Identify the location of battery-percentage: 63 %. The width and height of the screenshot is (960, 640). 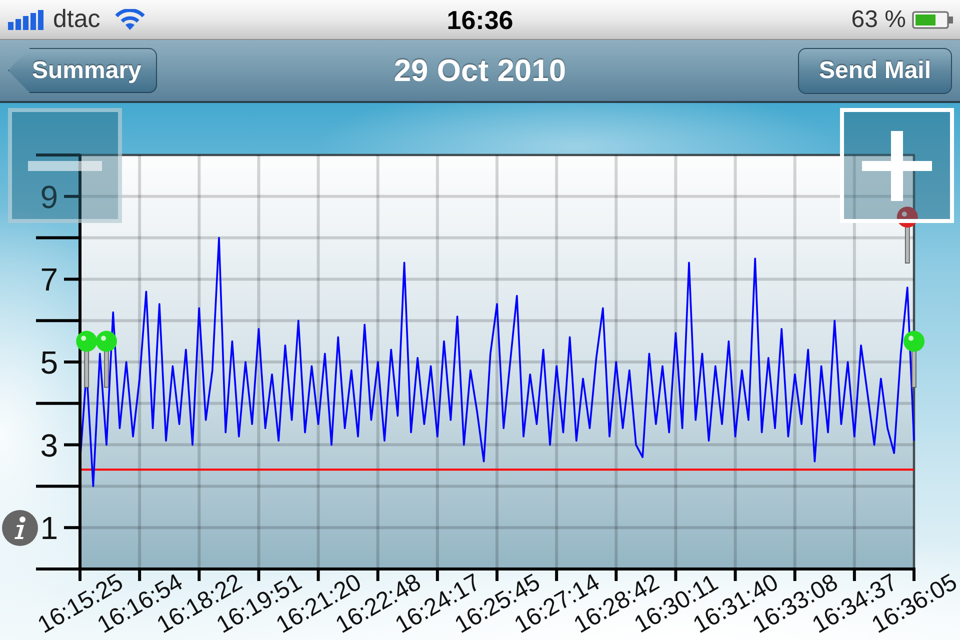
(878, 20).